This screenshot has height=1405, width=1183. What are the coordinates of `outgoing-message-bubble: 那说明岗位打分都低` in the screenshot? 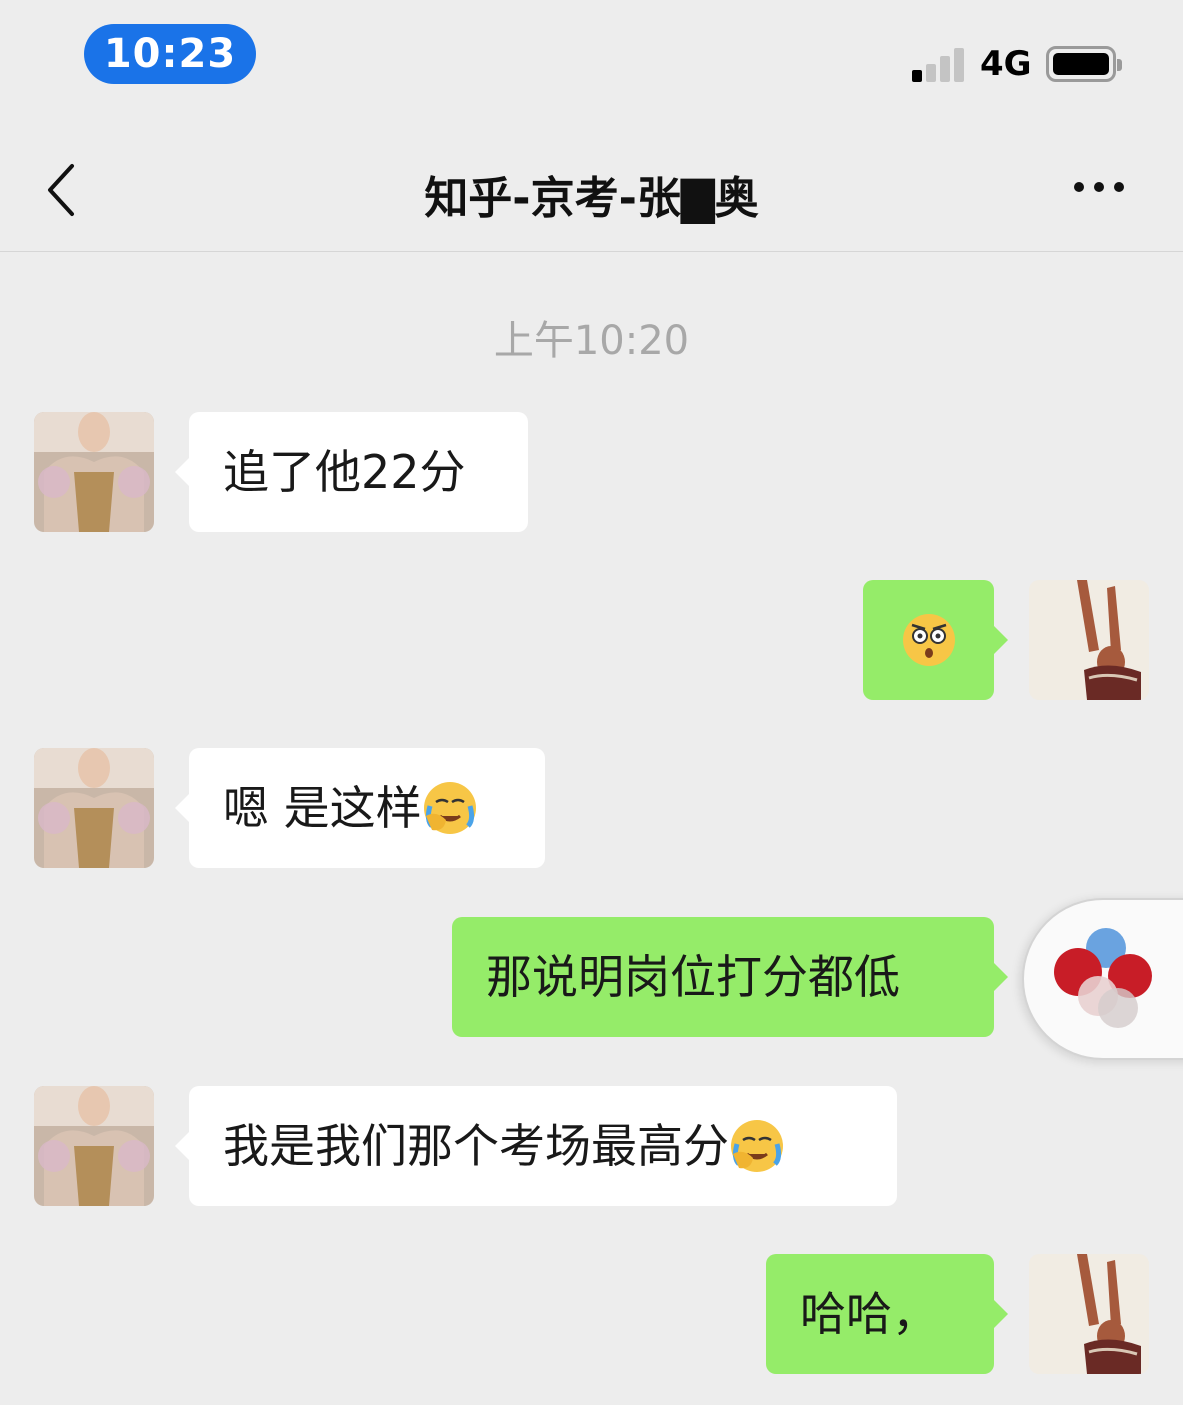 It's located at (730, 977).